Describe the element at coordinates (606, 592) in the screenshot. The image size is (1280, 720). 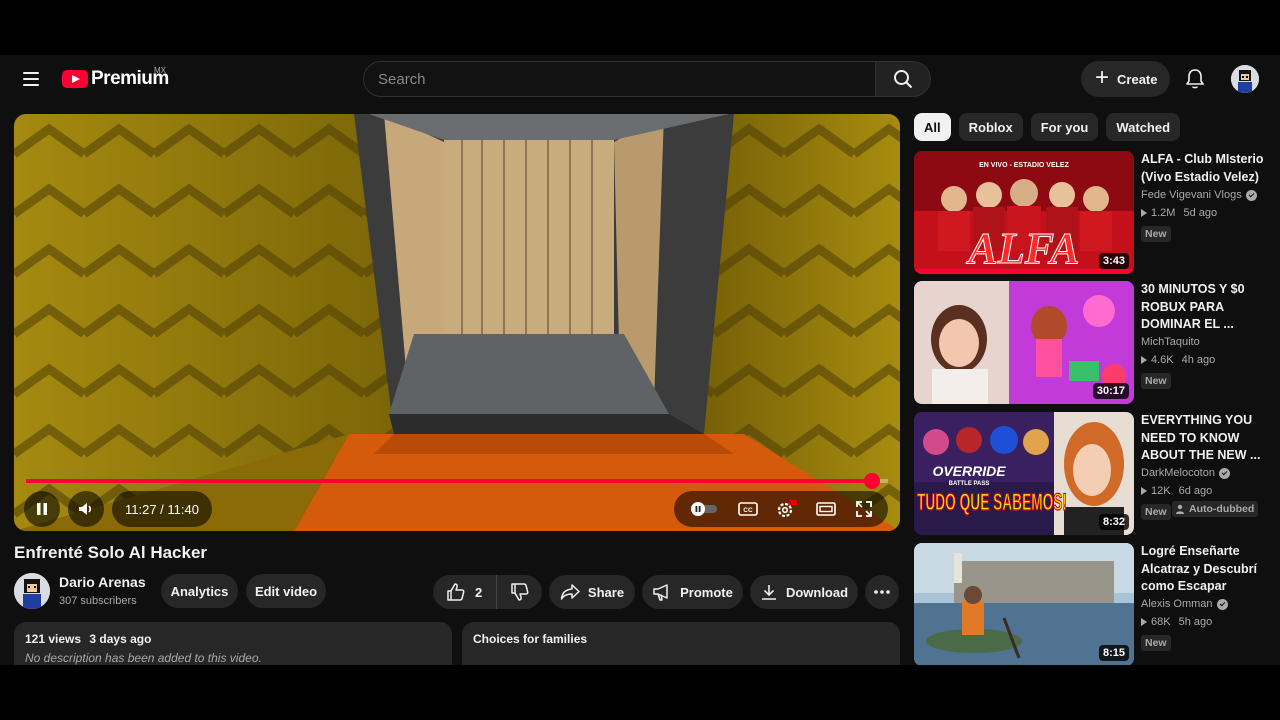
I see `share-label: Share` at that location.